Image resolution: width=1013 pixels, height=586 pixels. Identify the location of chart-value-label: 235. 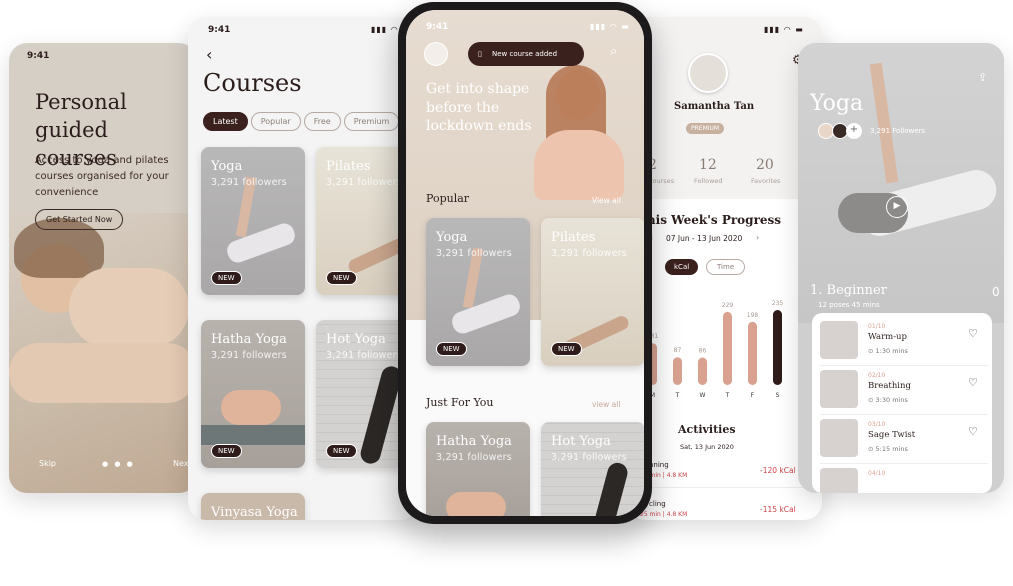
(778, 303).